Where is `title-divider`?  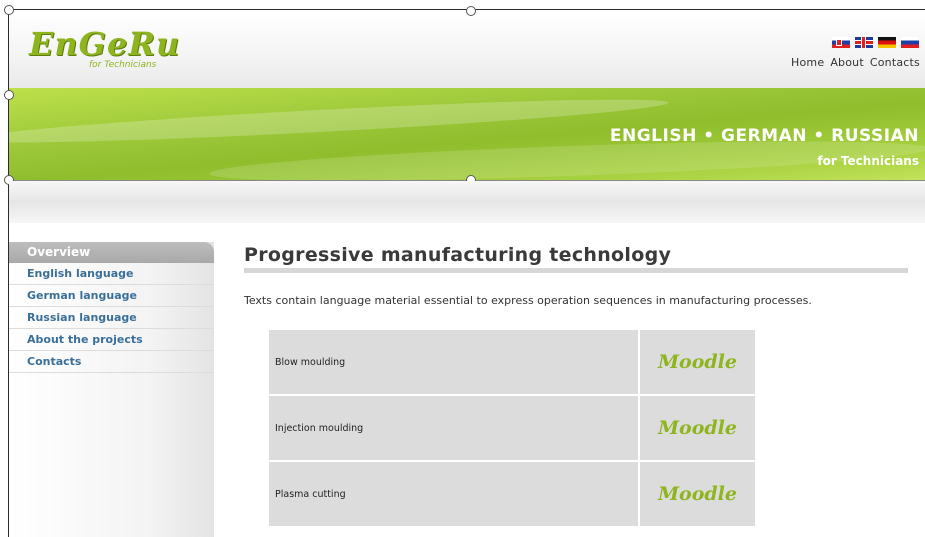 title-divider is located at coordinates (576, 270).